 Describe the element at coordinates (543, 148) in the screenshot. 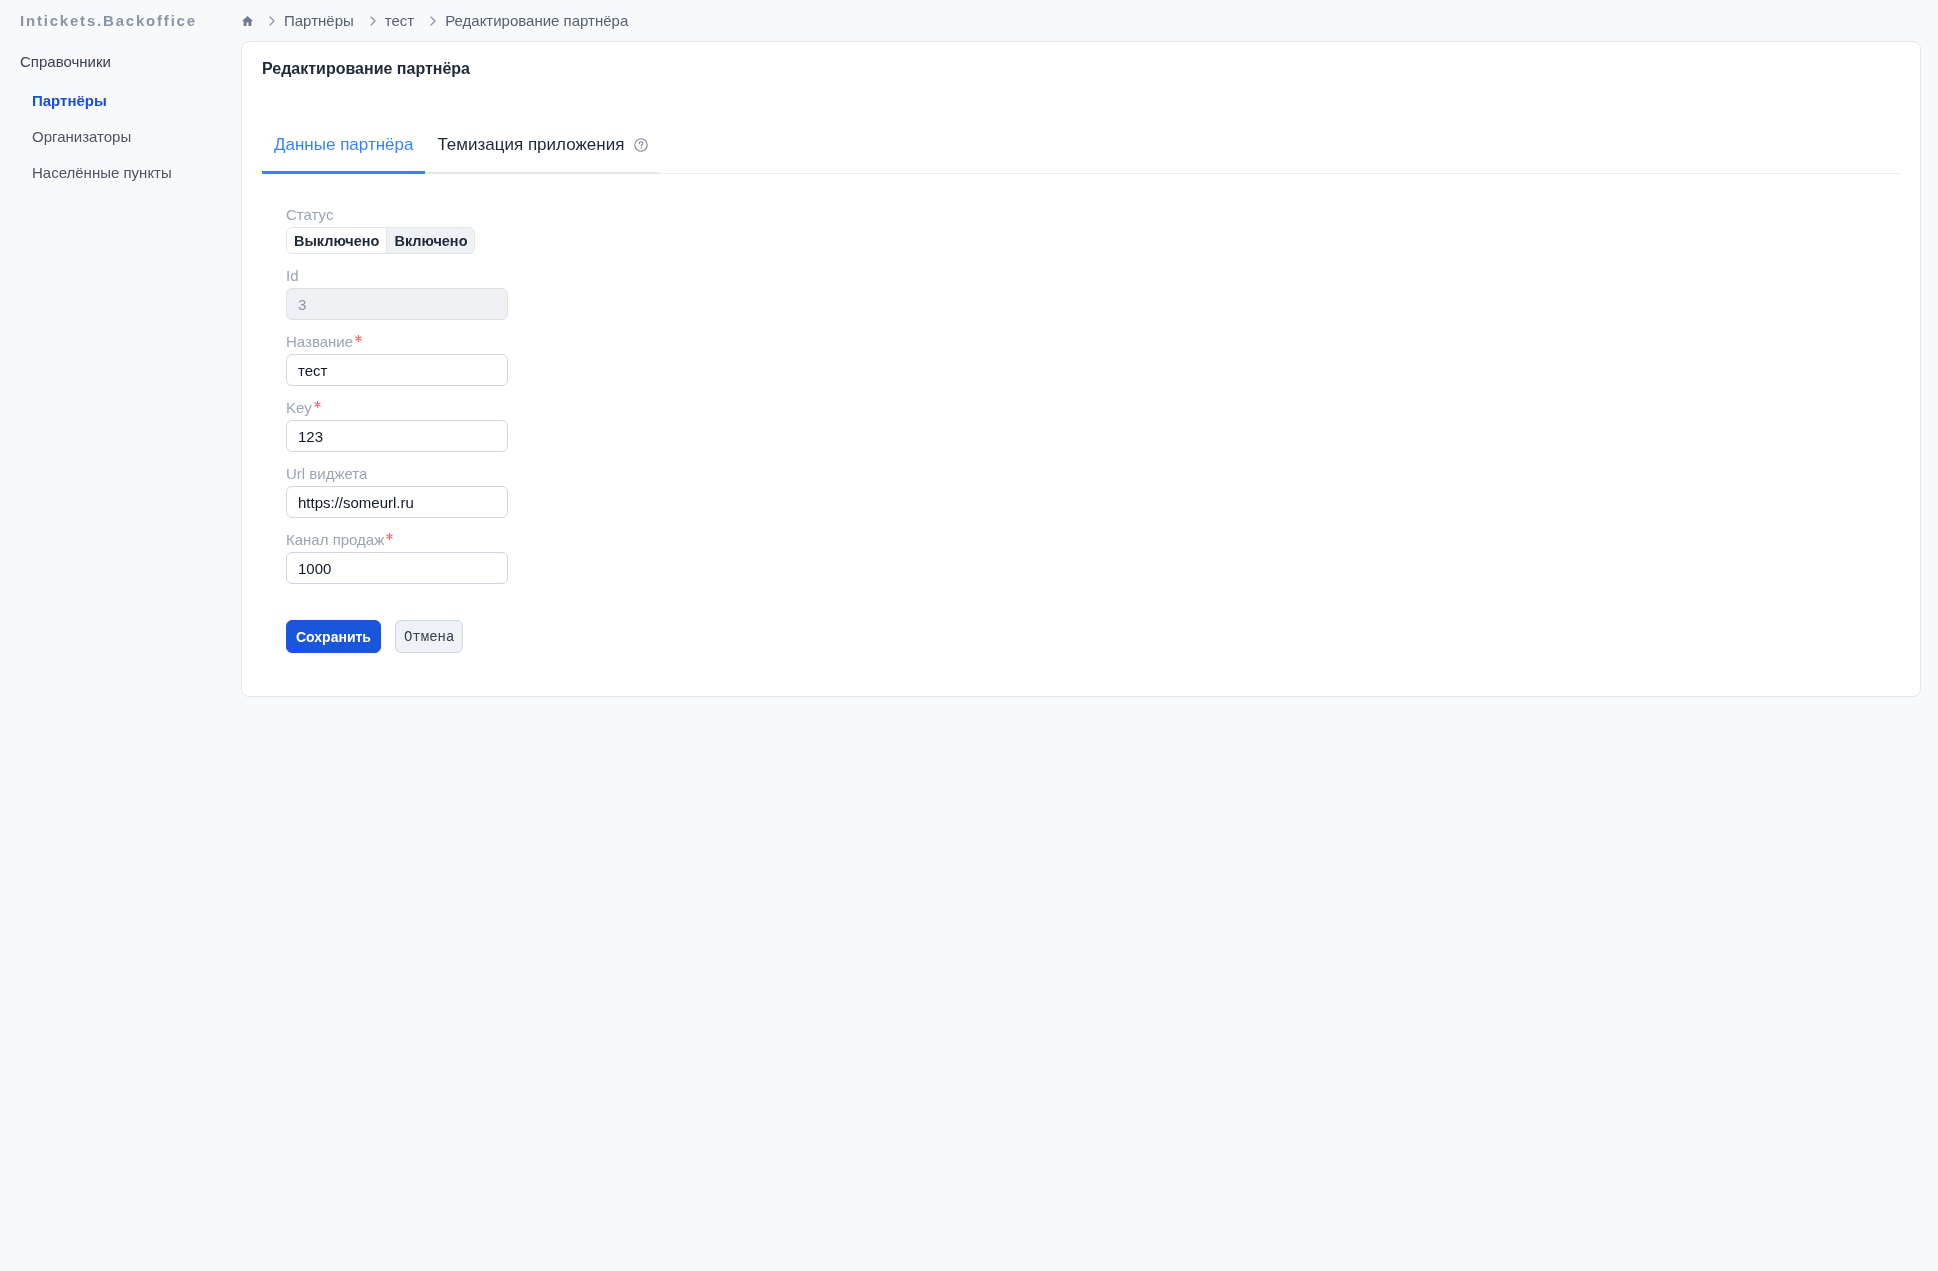

I see `tab: Темизация приложения` at that location.